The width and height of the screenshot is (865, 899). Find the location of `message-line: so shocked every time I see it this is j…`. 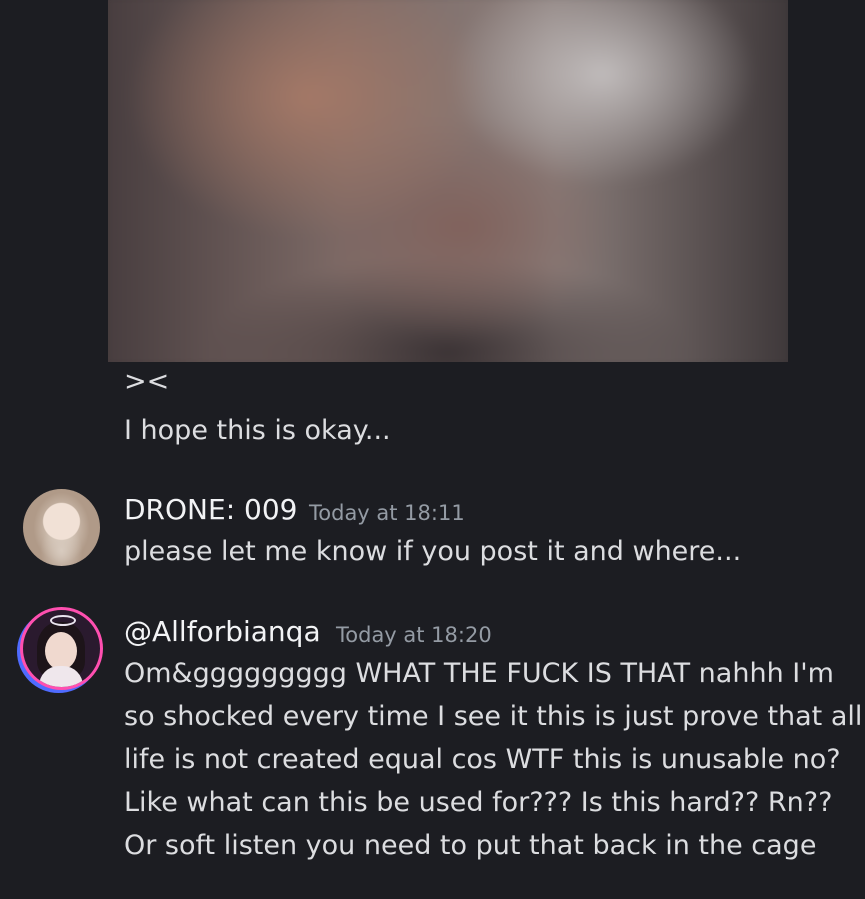

message-line: so shocked every time I see it this is j… is located at coordinates (493, 716).